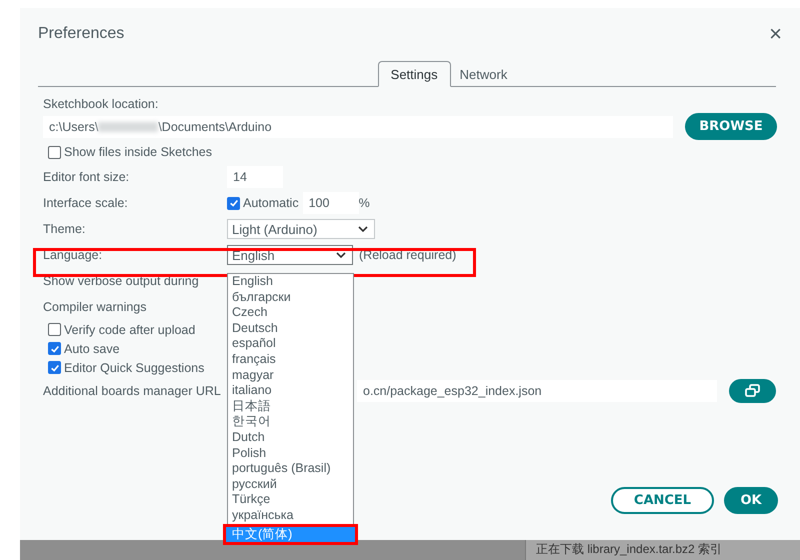 Image resolution: width=800 pixels, height=560 pixels. Describe the element at coordinates (629, 548) in the screenshot. I see `status-text: 正在下载 library_index.tar.bz2 索引` at that location.